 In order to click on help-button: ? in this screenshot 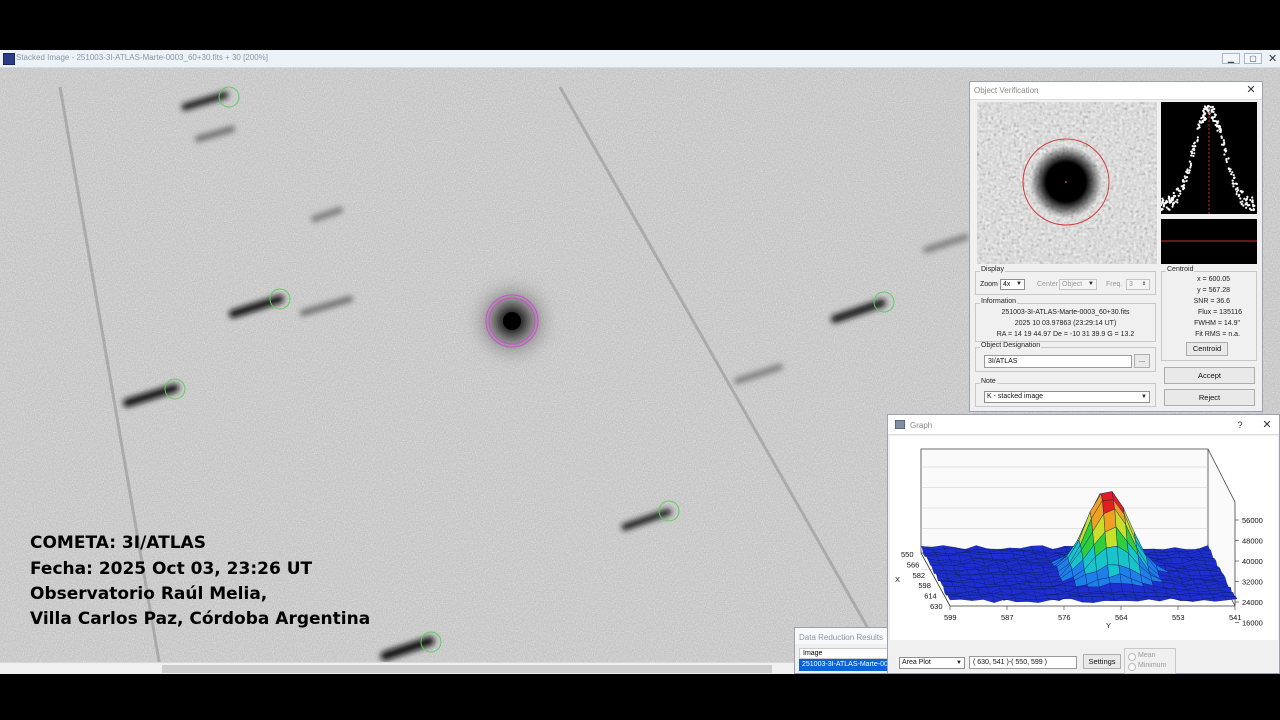, I will do `click(1240, 425)`.